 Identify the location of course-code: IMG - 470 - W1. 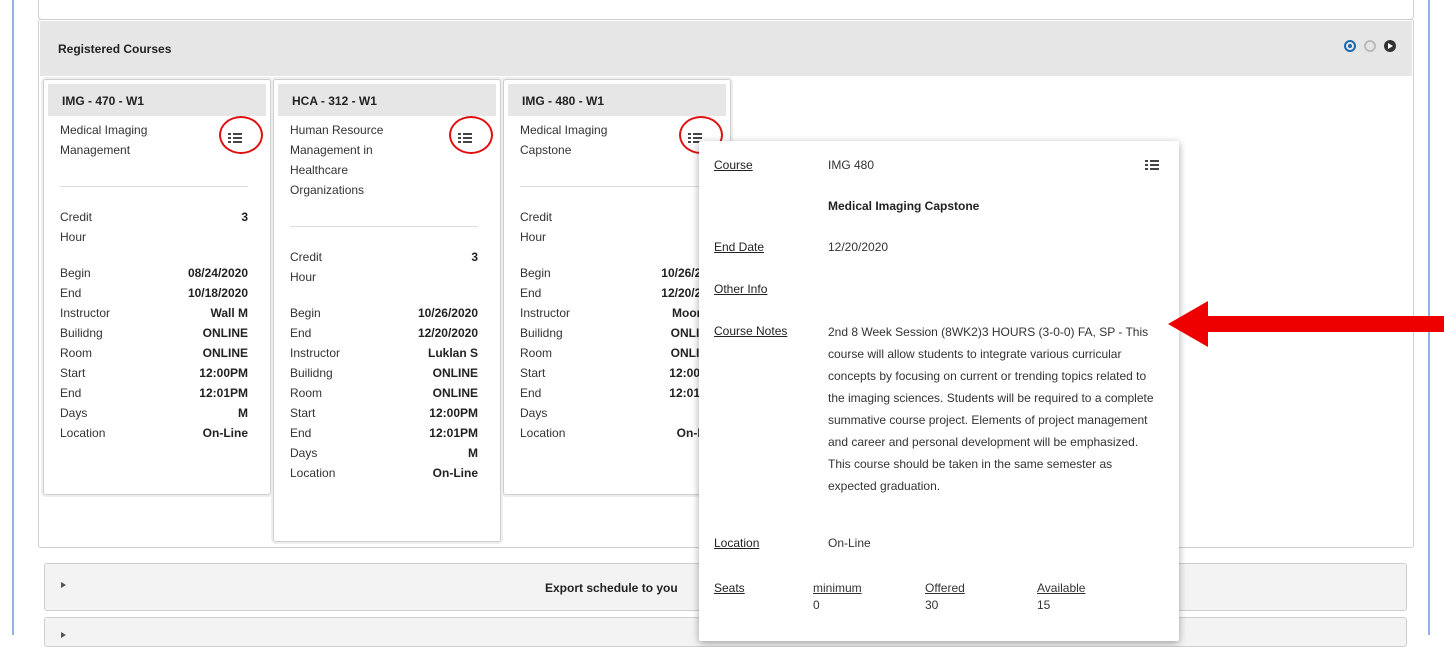
(157, 100).